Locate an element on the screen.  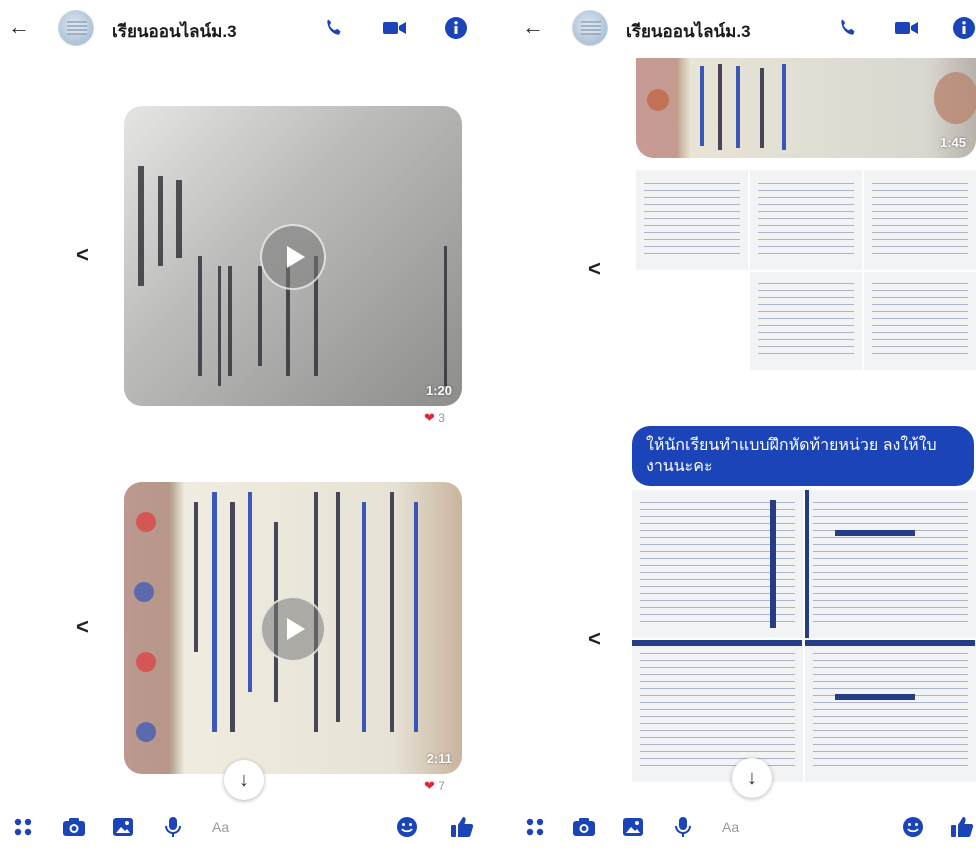
video-frame-notes is located at coordinates (806, 108).